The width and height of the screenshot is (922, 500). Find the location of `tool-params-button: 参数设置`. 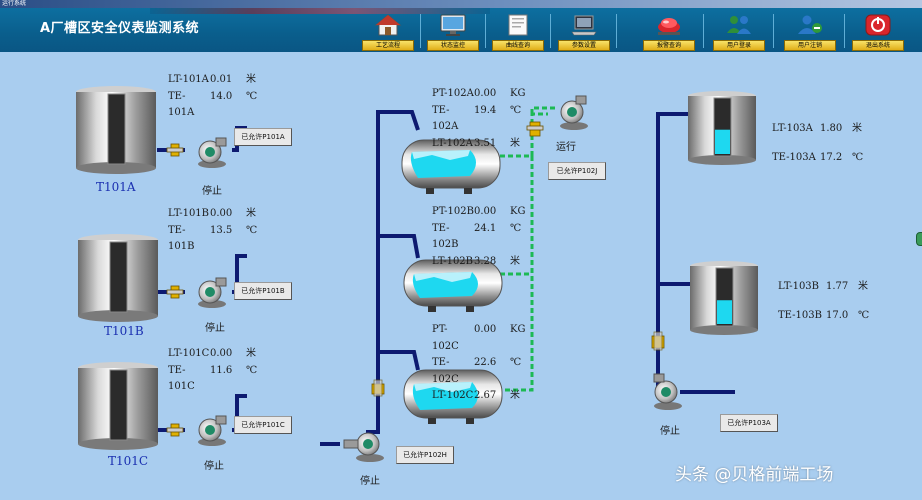

tool-params-button: 参数设置 is located at coordinates (584, 31).